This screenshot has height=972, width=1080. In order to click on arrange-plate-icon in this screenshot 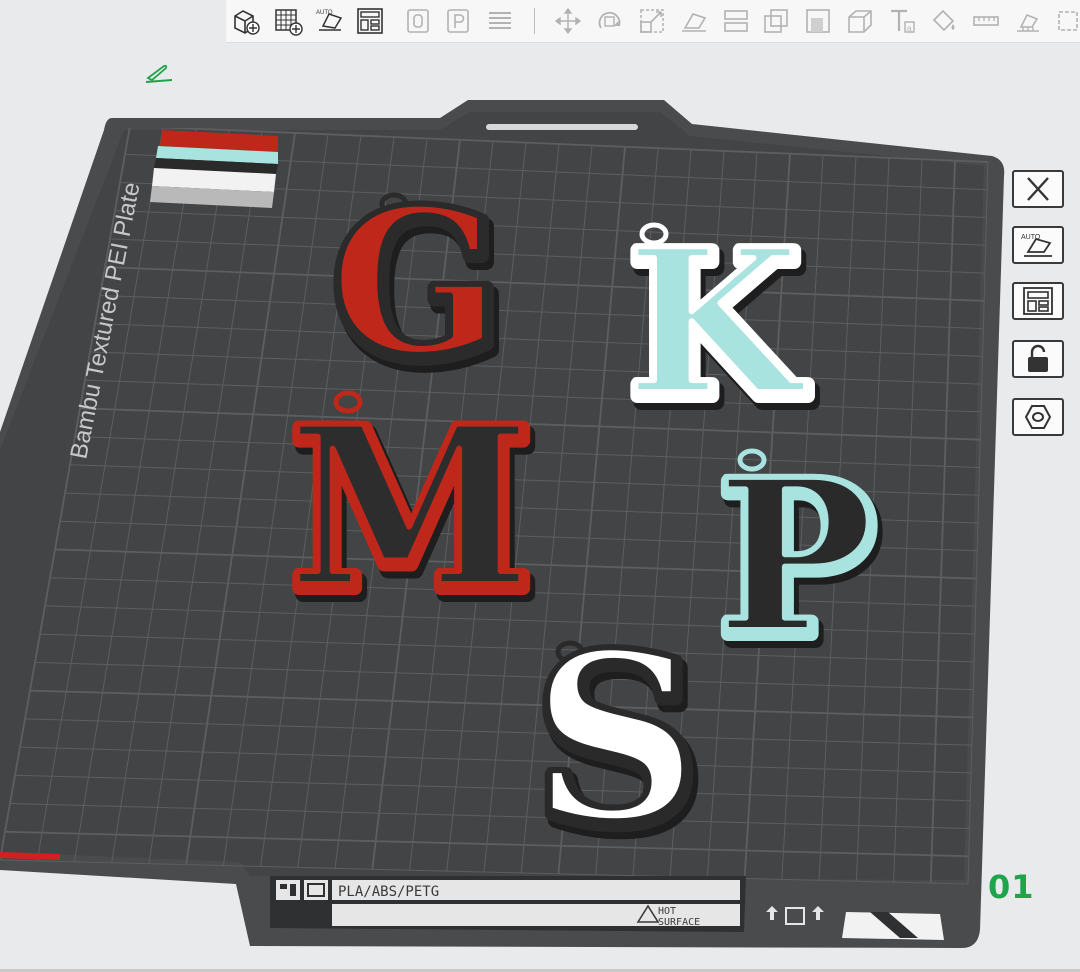, I will do `click(1038, 301)`.